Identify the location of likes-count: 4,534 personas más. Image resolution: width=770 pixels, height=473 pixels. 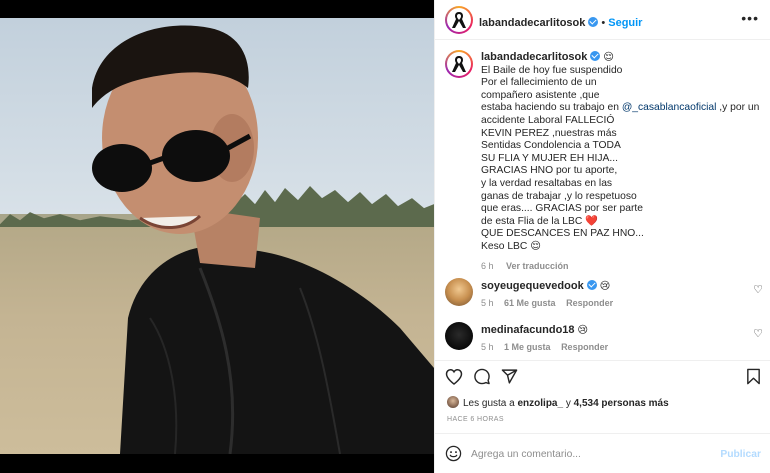
(621, 403).